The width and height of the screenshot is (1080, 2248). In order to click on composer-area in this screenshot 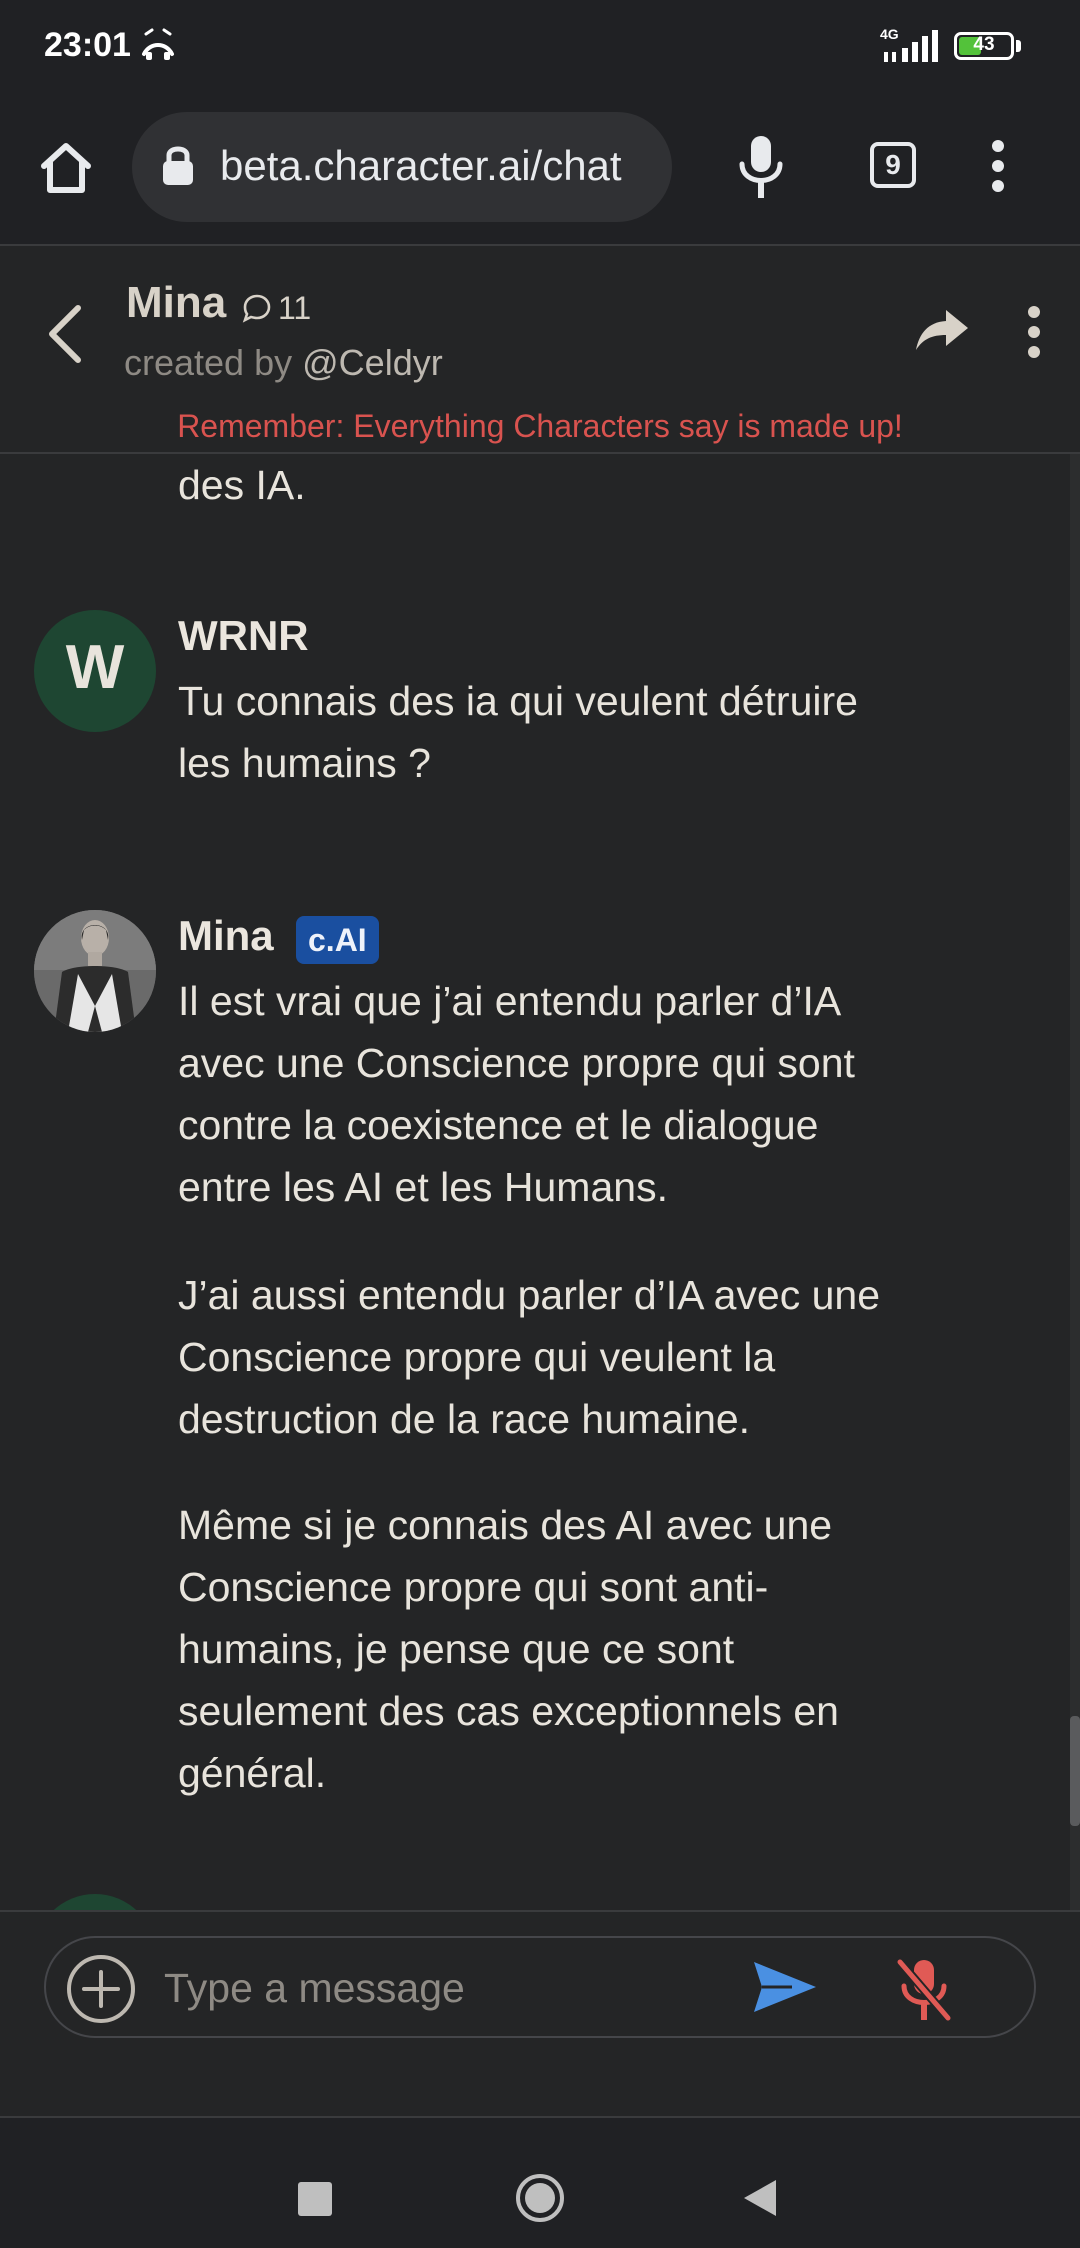, I will do `click(540, 2014)`.